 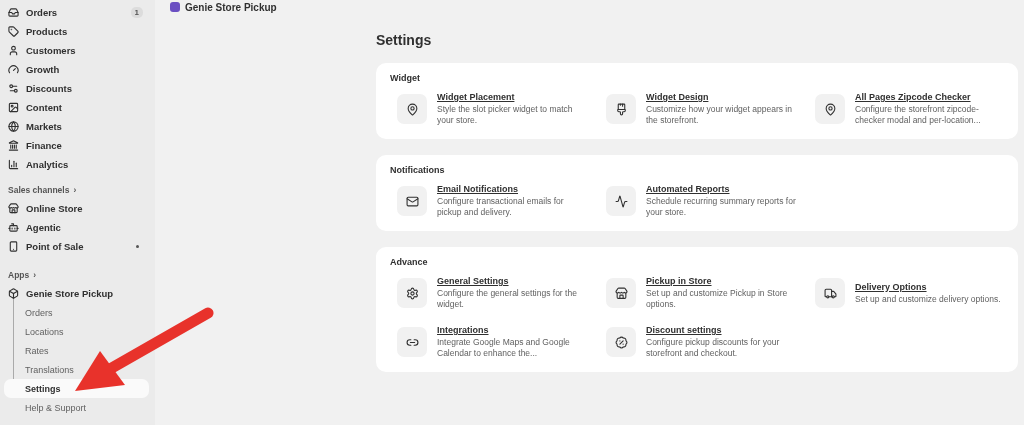 I want to click on nav-item: Point of Sale, so click(x=76, y=246).